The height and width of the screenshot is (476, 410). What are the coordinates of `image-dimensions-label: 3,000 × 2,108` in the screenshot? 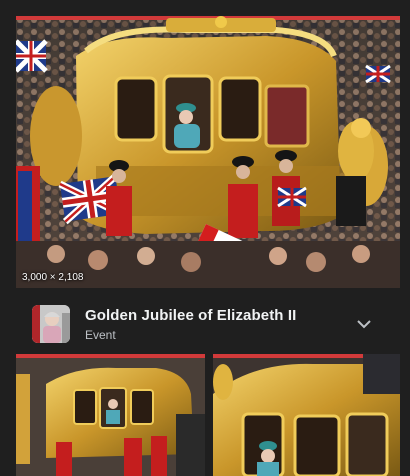 It's located at (53, 277).